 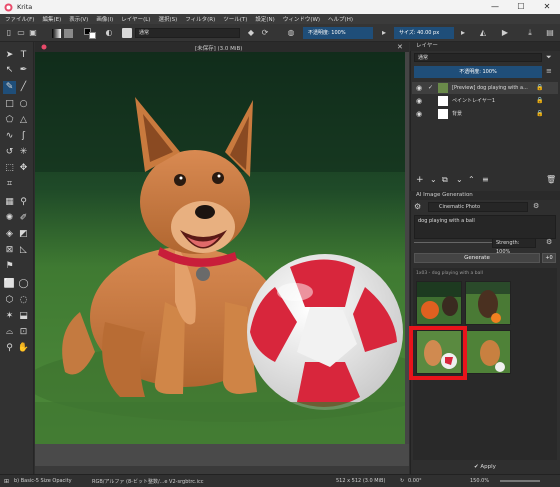 I want to click on document-close-icon: ✕, so click(x=400, y=47).